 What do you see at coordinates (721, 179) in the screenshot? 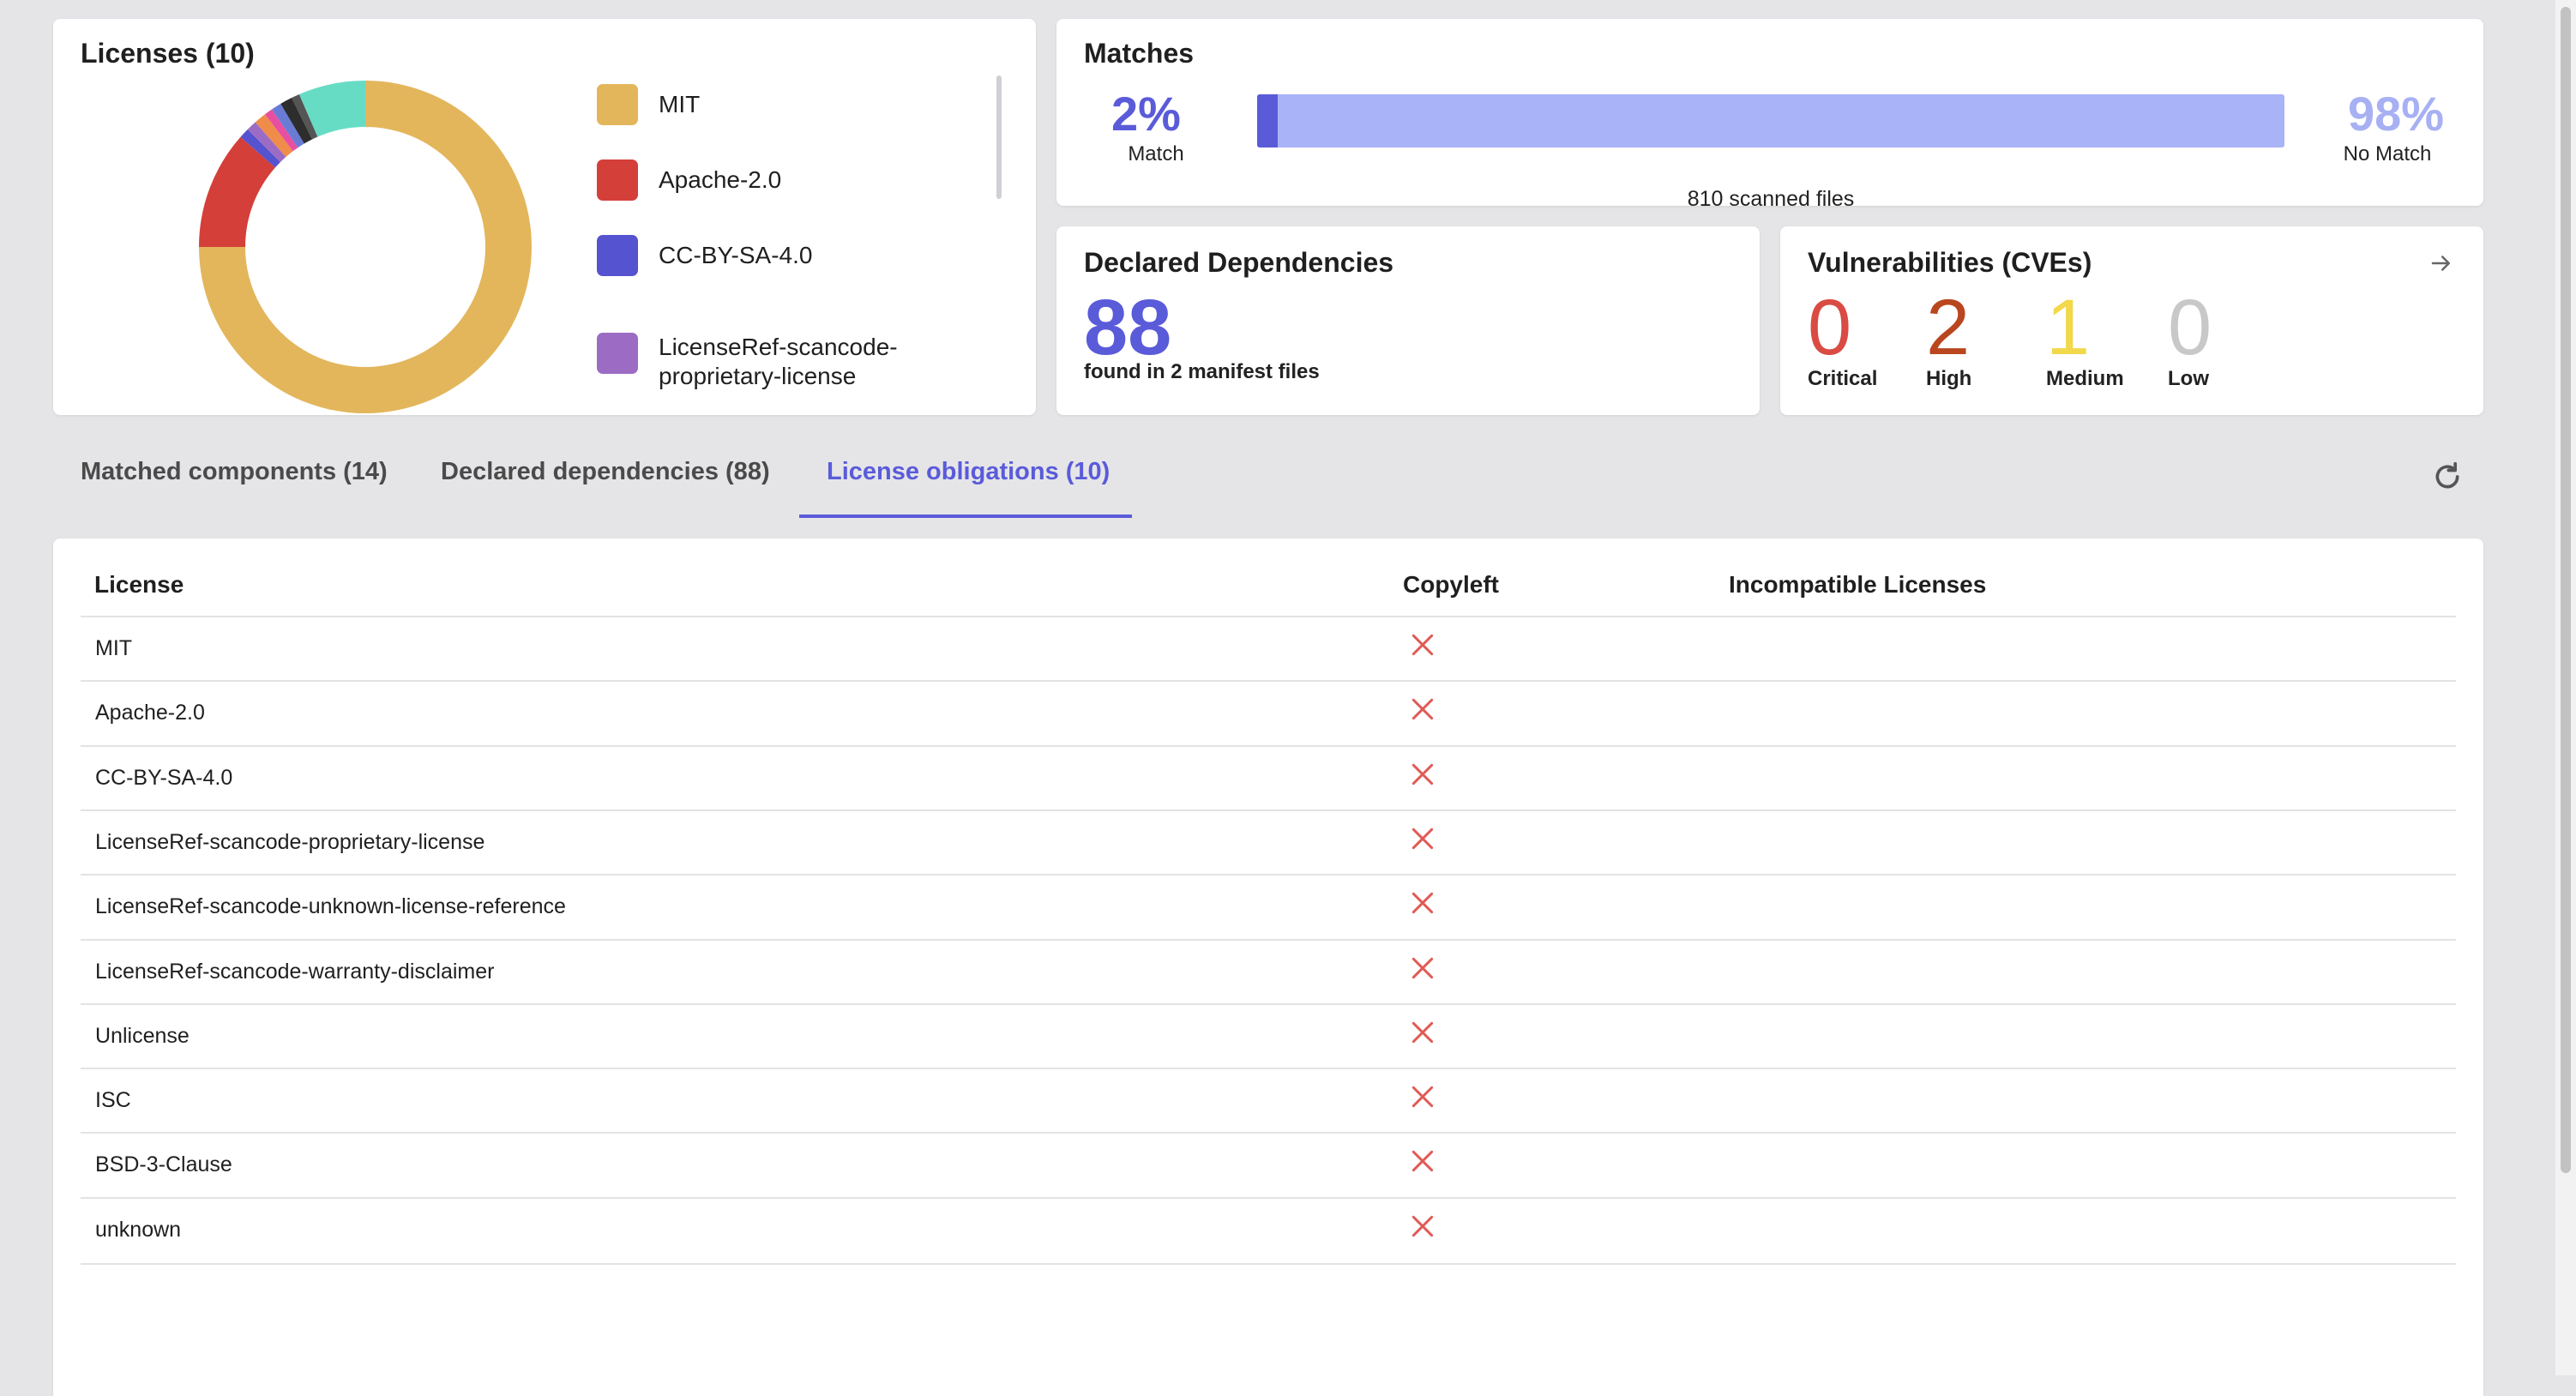
I see `legend-label: Apache-2.0` at bounding box center [721, 179].